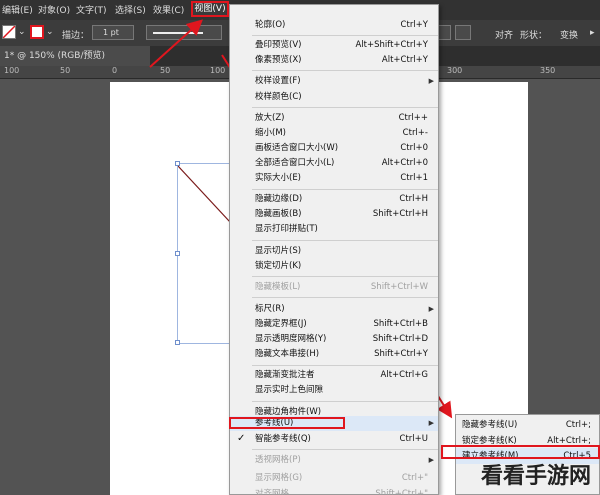  What do you see at coordinates (334, 354) in the screenshot?
I see `menu-item-hide-text-threads: 隐藏文本串接(H) Shift+Ctrl+Y` at bounding box center [334, 354].